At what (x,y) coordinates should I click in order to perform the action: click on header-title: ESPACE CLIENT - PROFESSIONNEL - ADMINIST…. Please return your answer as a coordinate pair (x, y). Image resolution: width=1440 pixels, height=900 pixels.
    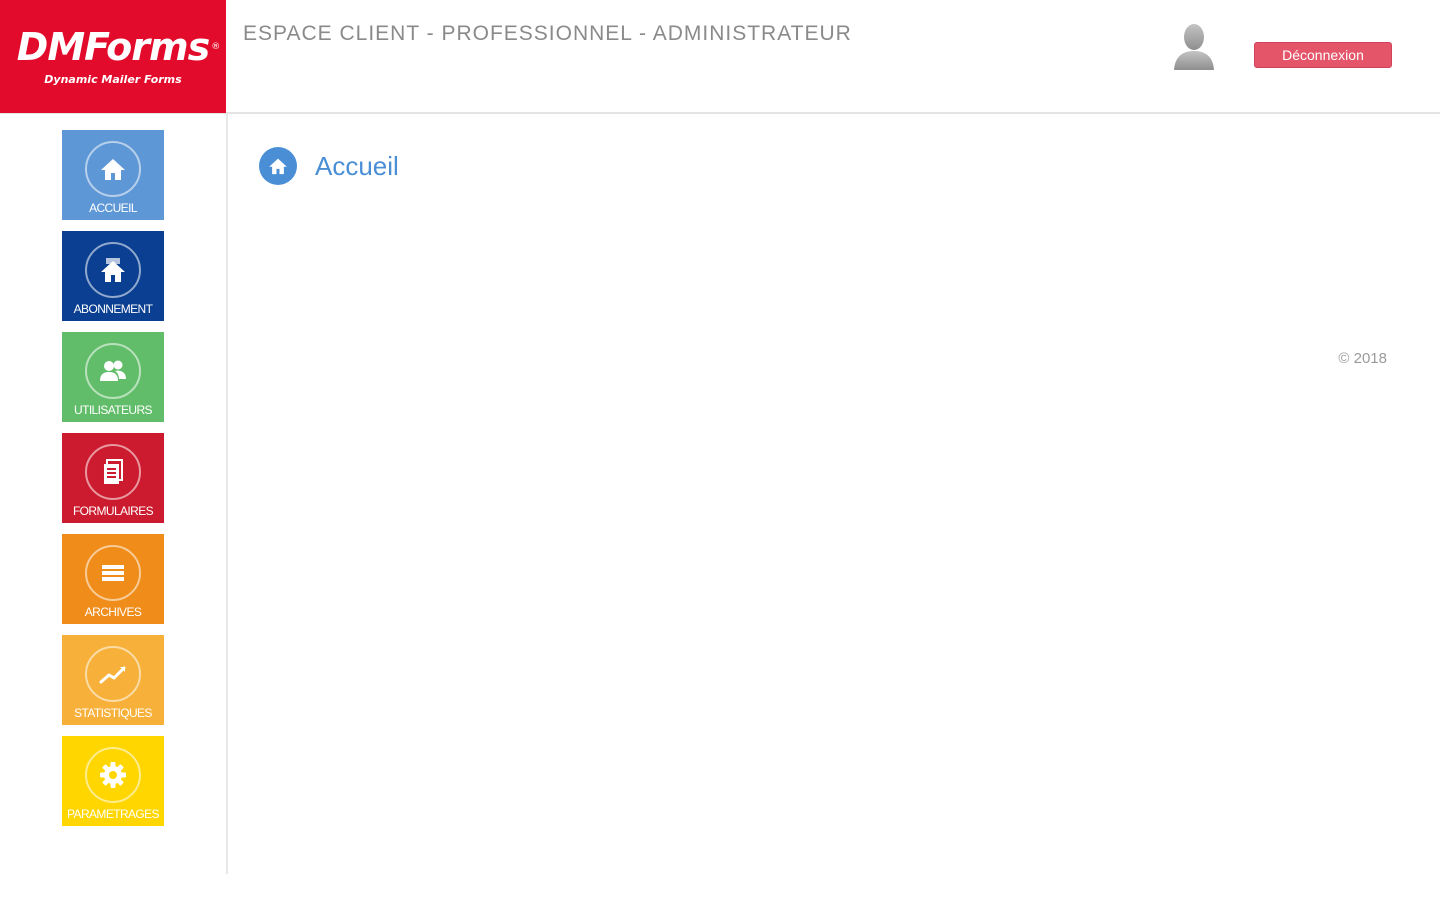
    Looking at the image, I should click on (547, 33).